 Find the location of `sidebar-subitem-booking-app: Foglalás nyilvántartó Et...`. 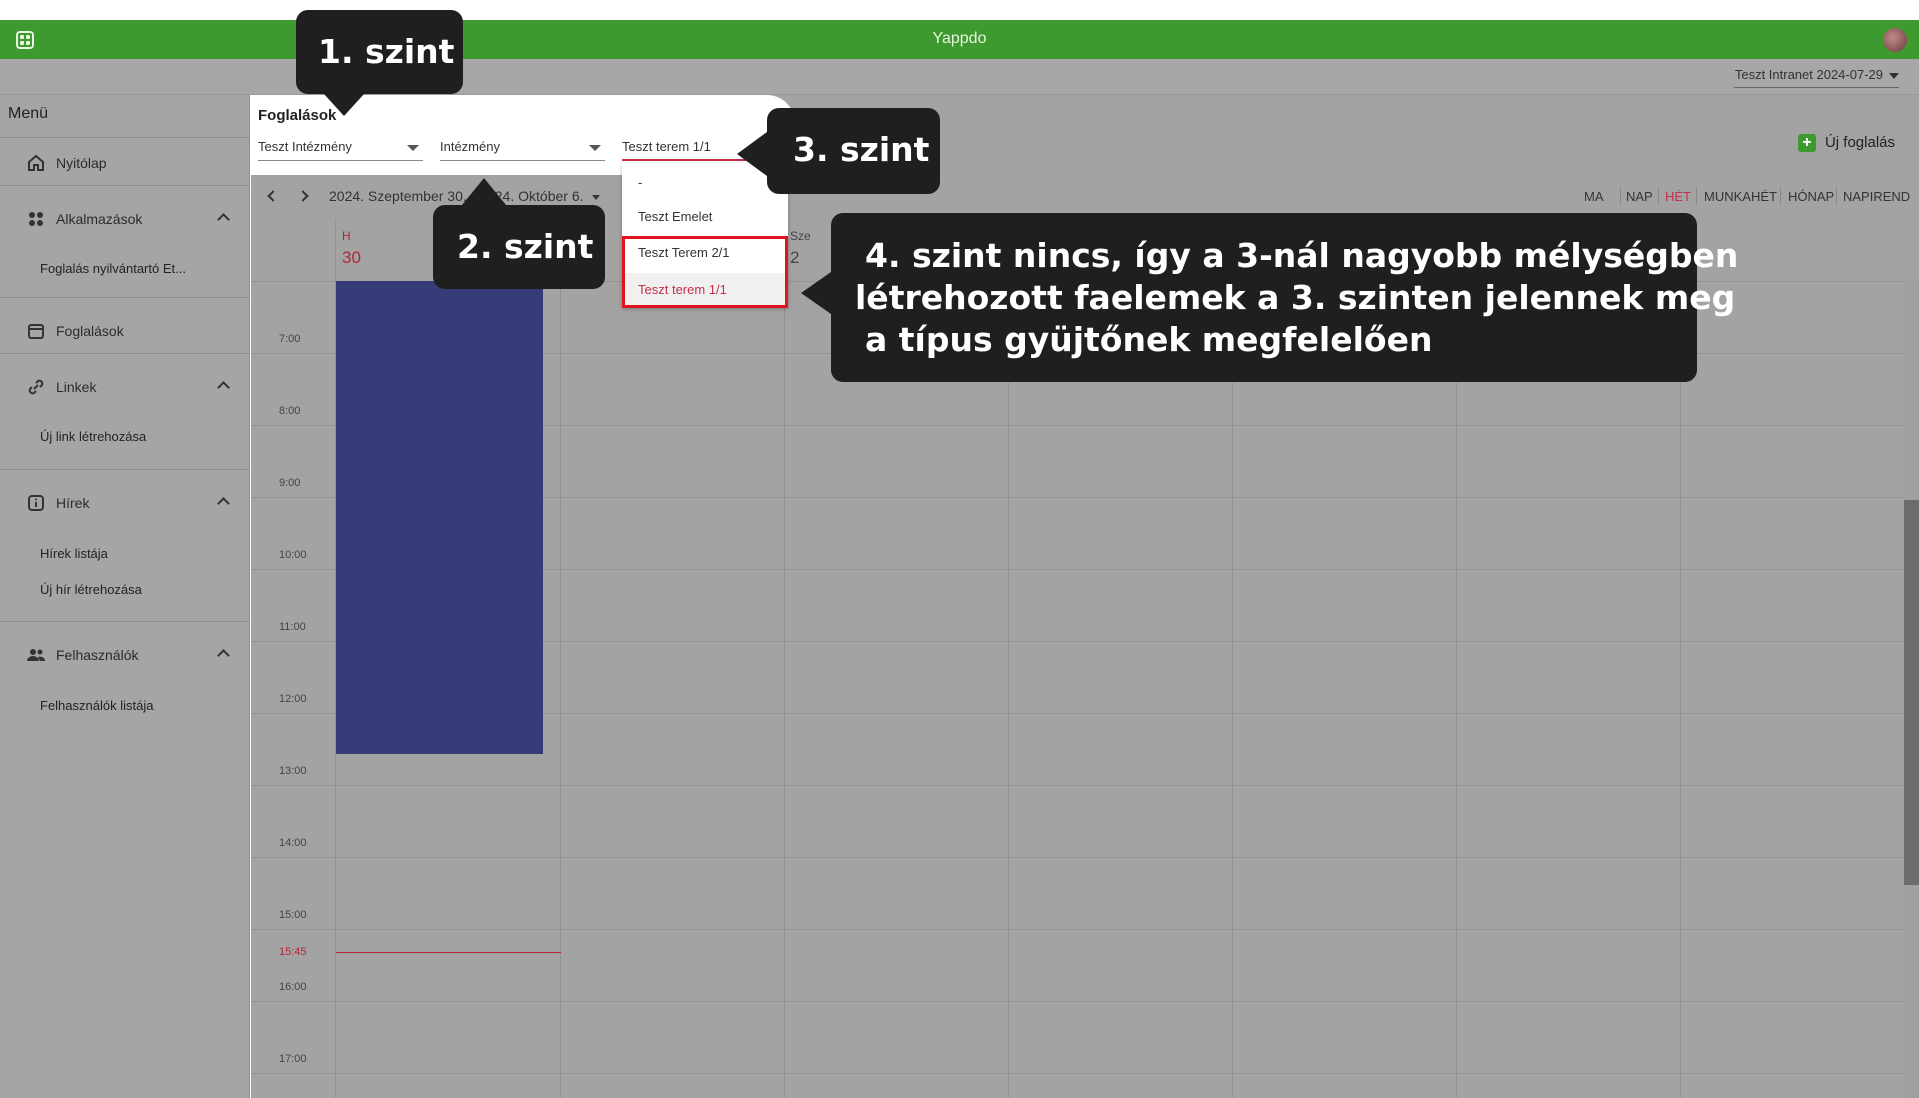

sidebar-subitem-booking-app: Foglalás nyilvántartó Et... is located at coordinates (113, 268).